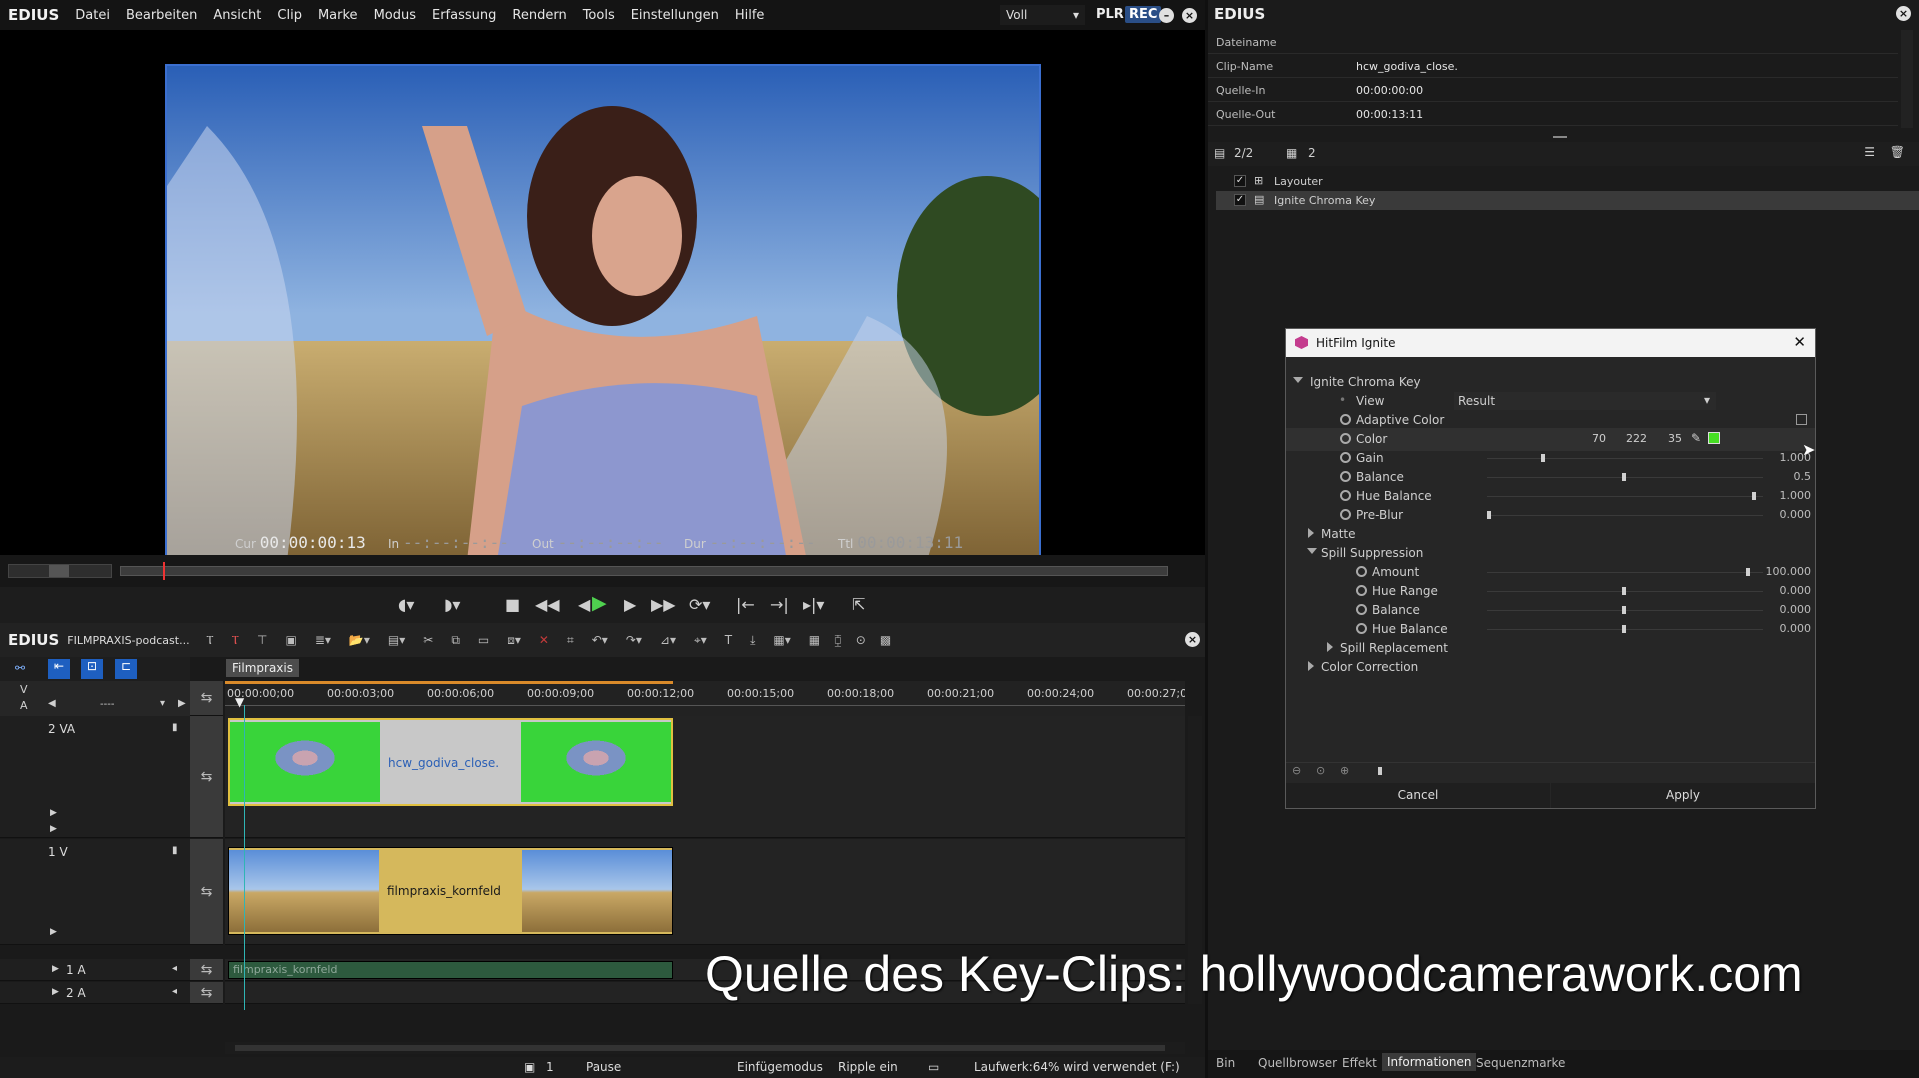 The image size is (1919, 1078). I want to click on menu-hilfe: Hilfe, so click(750, 15).